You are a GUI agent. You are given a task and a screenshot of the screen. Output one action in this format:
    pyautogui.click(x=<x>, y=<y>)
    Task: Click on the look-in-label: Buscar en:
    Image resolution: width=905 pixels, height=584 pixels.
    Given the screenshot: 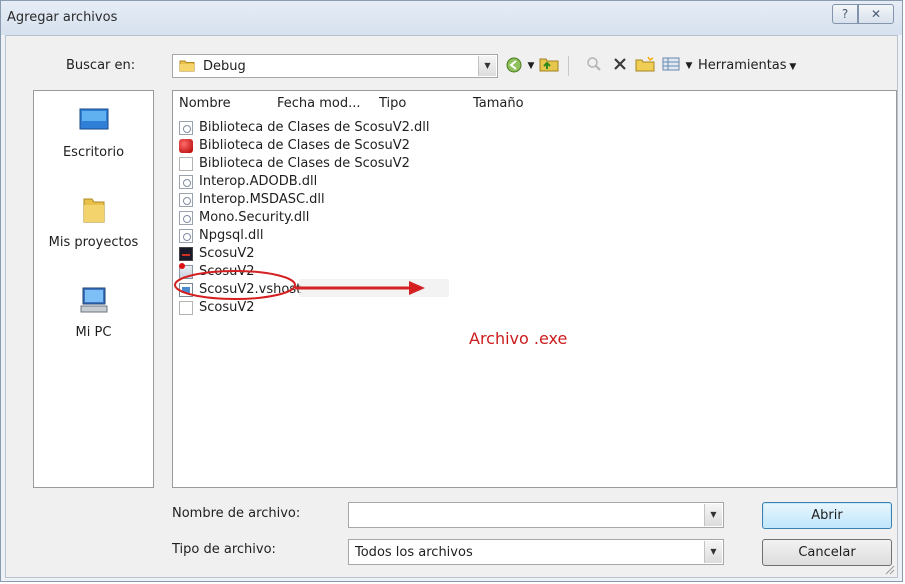 What is the action you would take?
    pyautogui.click(x=101, y=65)
    